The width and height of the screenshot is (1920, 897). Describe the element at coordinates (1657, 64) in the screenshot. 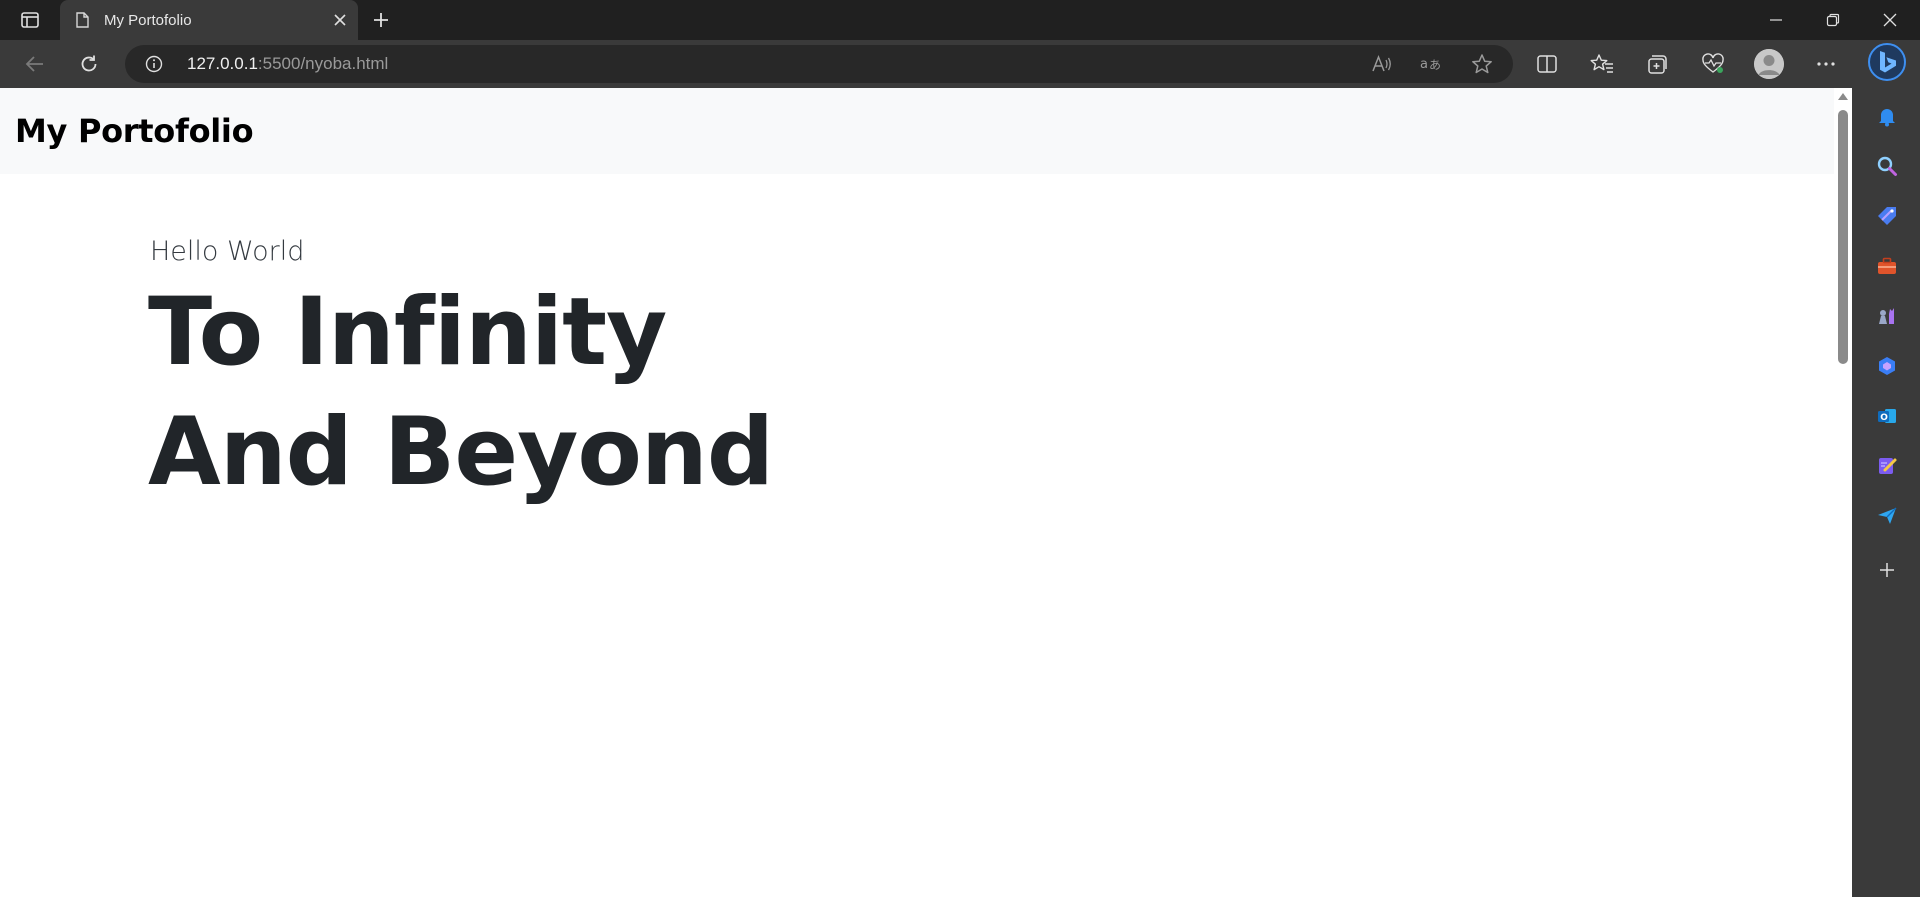

I see `collections-icon` at that location.